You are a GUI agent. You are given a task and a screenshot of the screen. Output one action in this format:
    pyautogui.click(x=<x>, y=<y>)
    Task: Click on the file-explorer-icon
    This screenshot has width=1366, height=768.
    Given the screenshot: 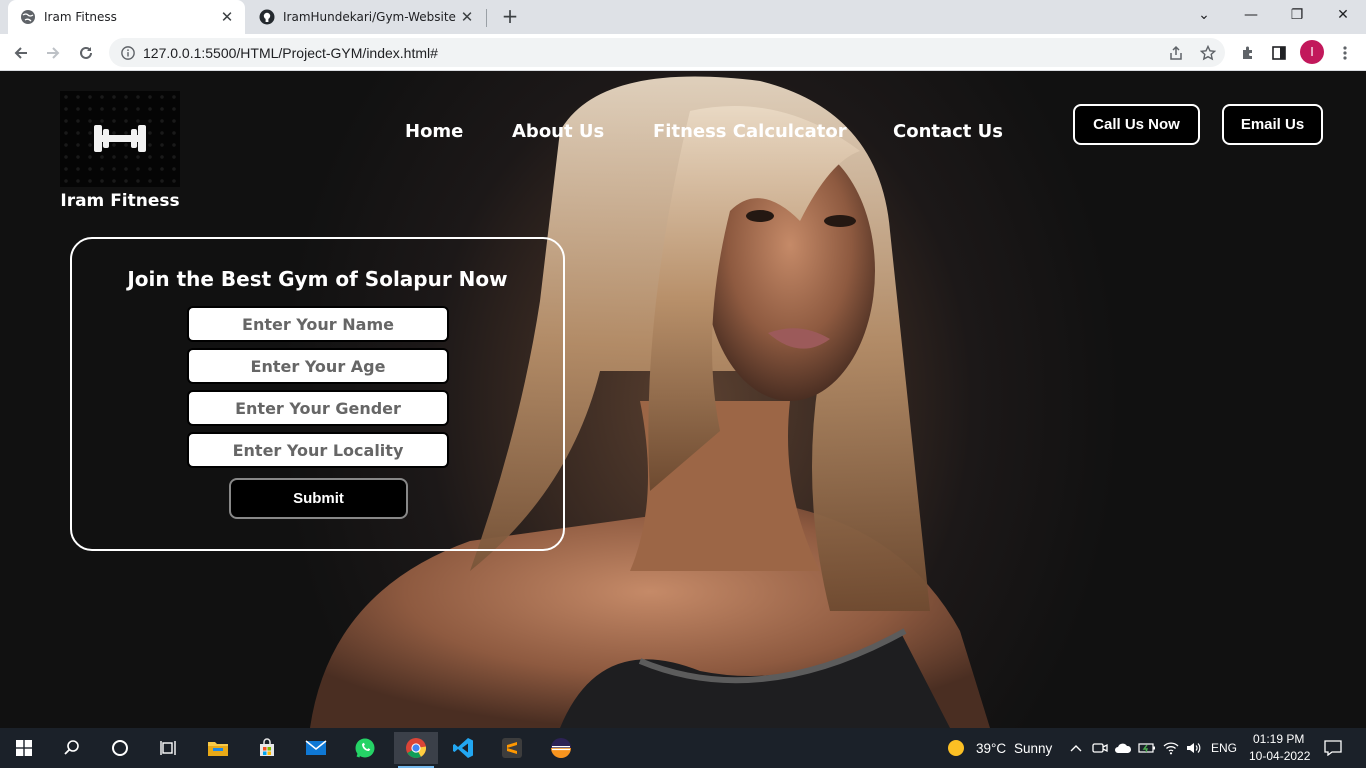 What is the action you would take?
    pyautogui.click(x=218, y=748)
    